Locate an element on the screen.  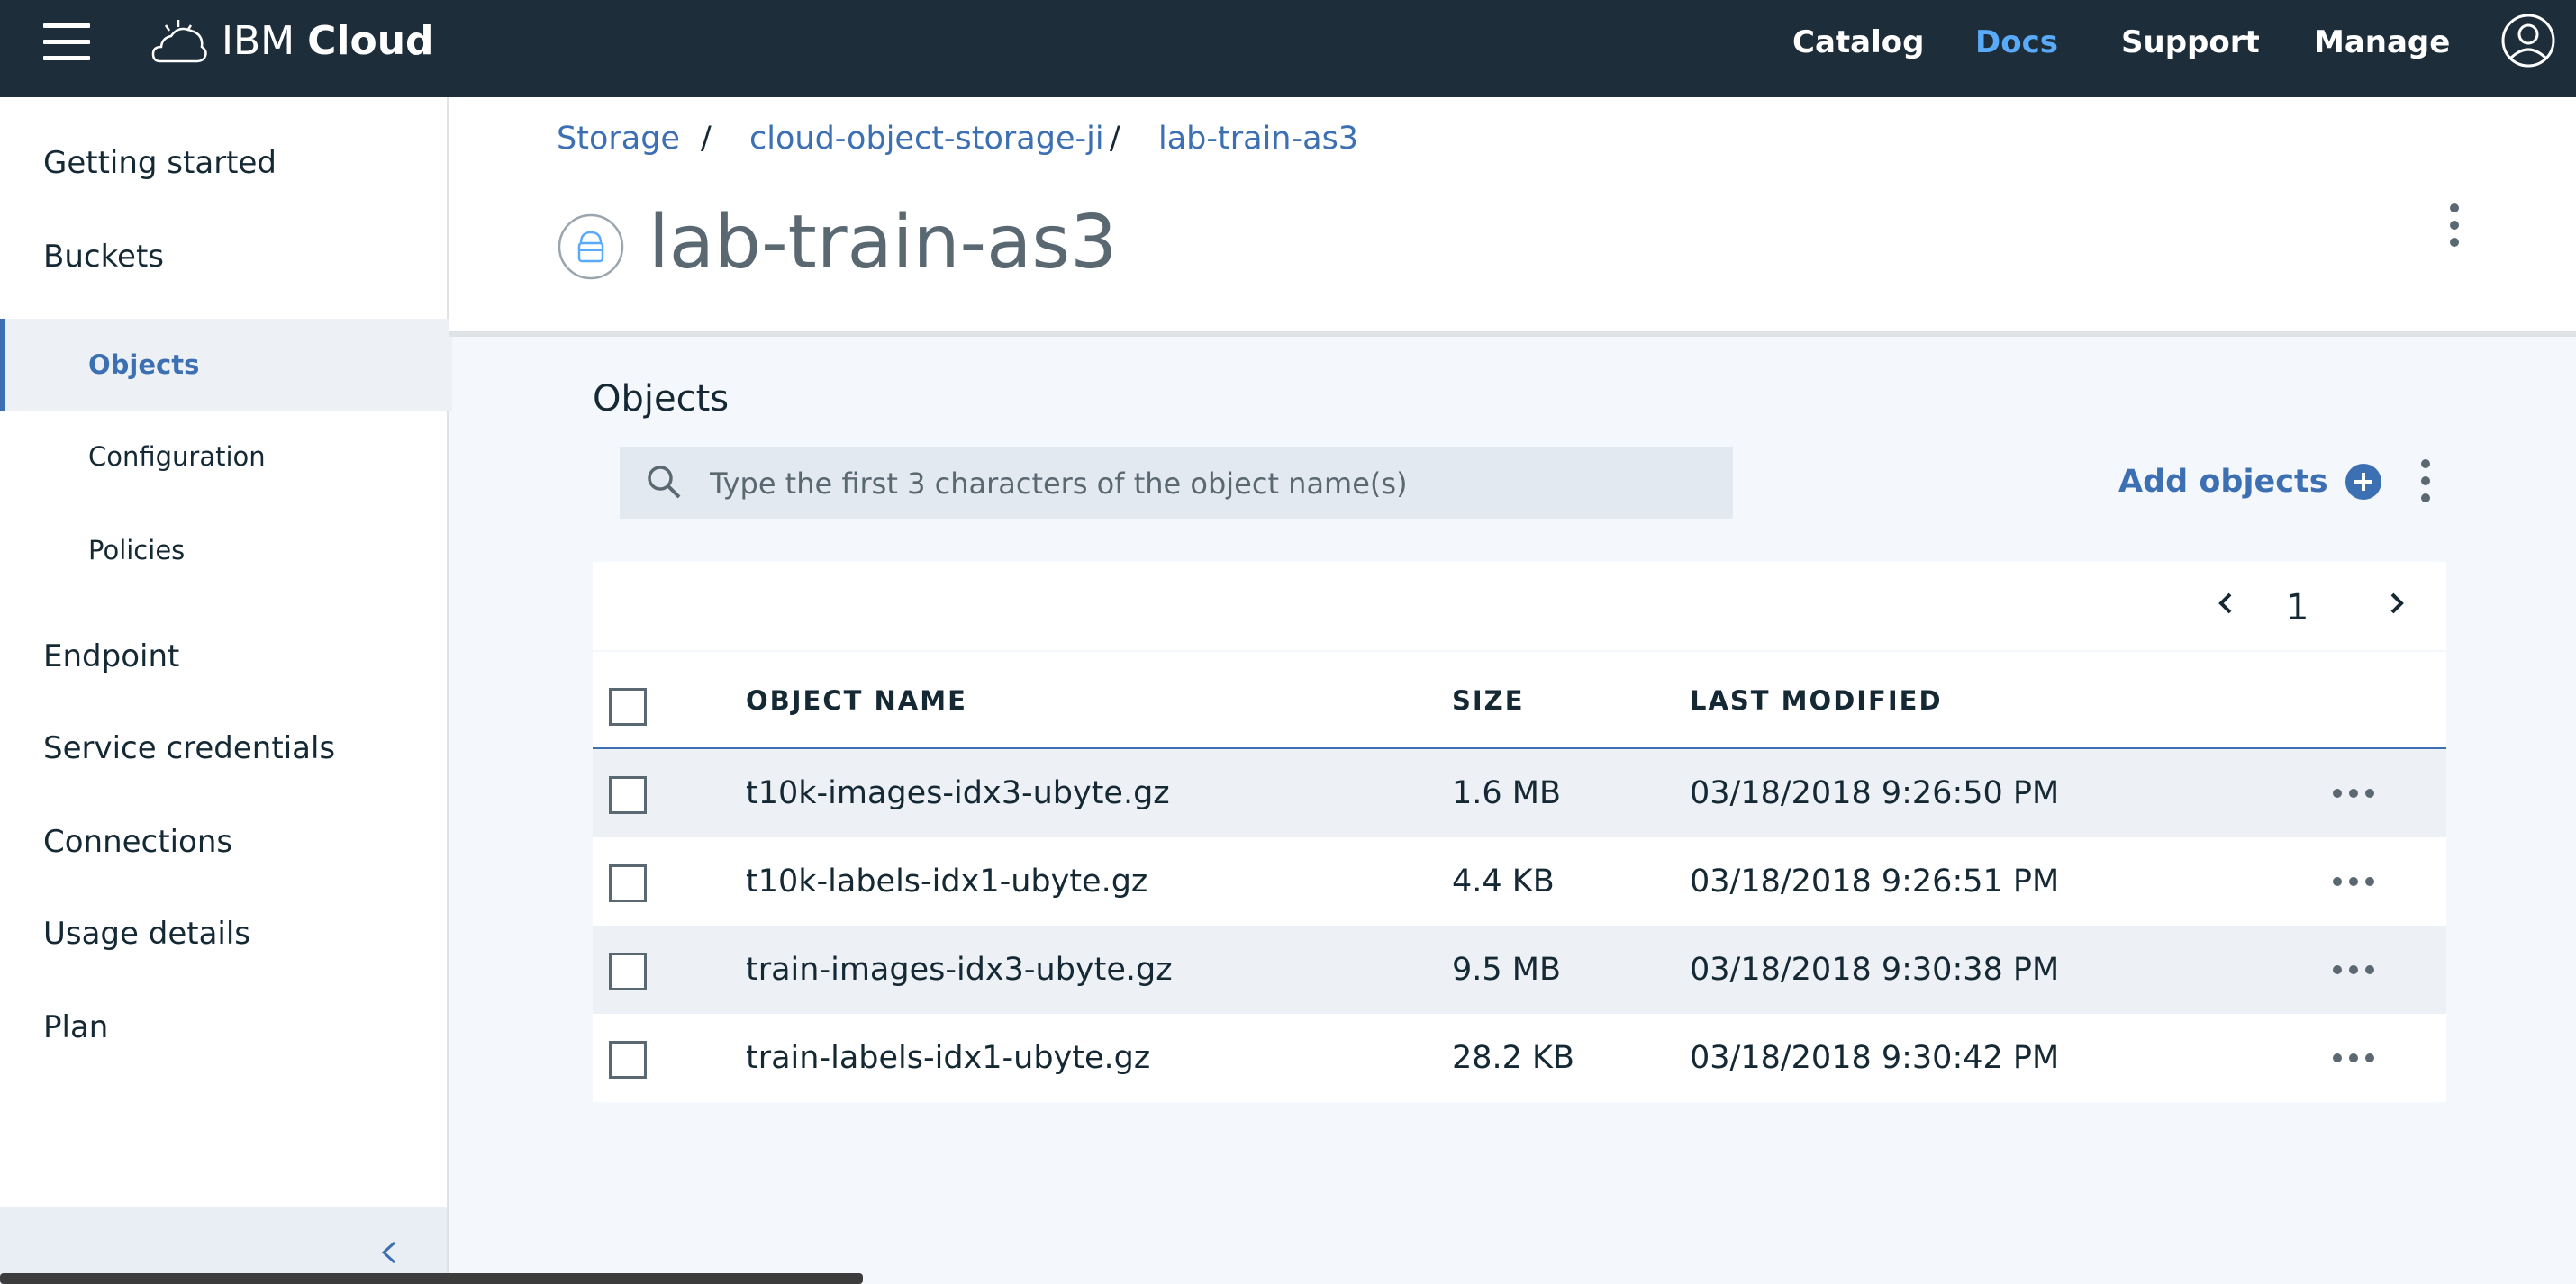
object-size: 9.5 MB is located at coordinates (1506, 970).